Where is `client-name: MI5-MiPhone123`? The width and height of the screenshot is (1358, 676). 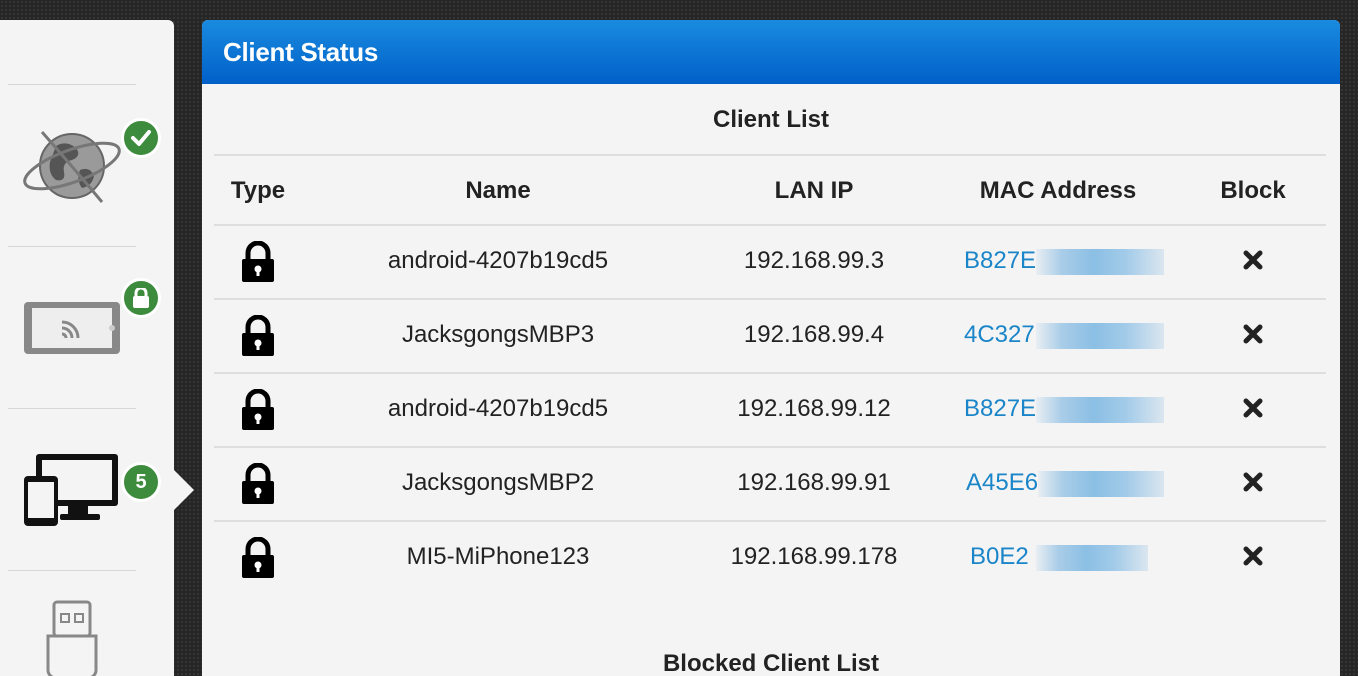
client-name: MI5-MiPhone123 is located at coordinates (498, 556).